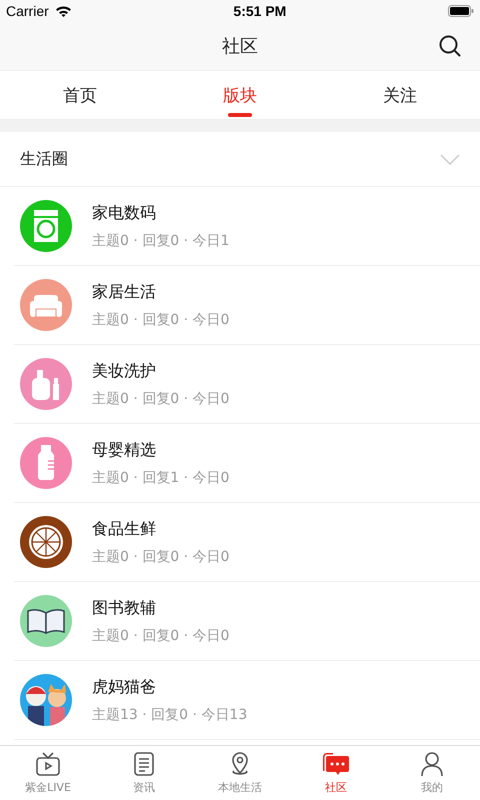  Describe the element at coordinates (46, 621) in the screenshot. I see `book-icon` at that location.